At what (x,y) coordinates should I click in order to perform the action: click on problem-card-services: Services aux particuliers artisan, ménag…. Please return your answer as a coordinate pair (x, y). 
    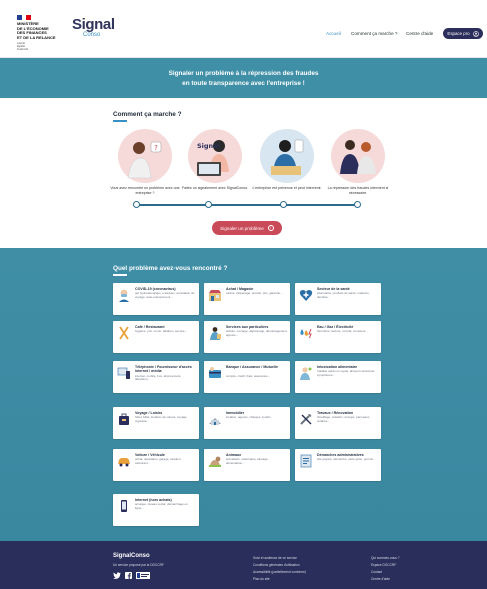
    Looking at the image, I should click on (247, 337).